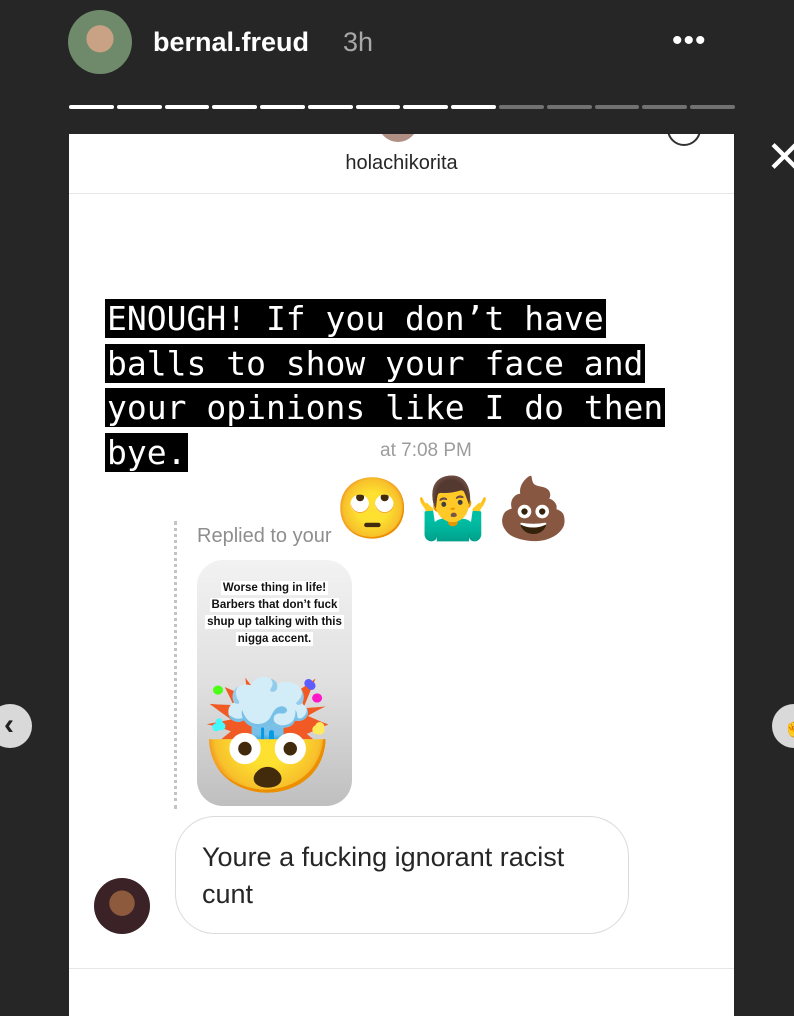  I want to click on dm-contact-name: holachikorita, so click(401, 163).